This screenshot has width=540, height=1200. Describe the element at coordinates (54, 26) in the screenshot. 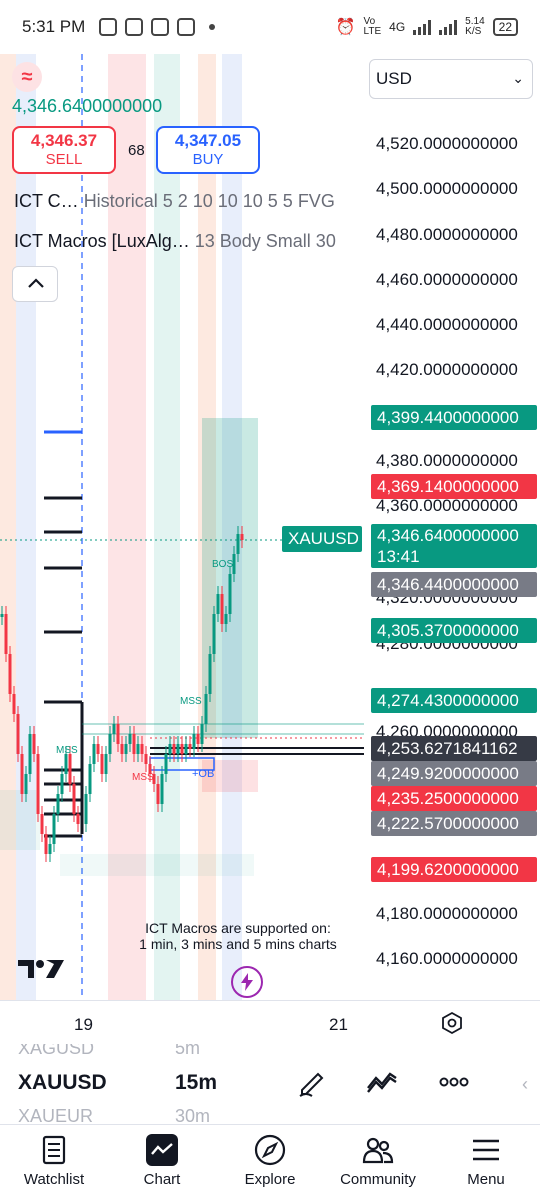

I see `clock: 5:31 PM` at that location.